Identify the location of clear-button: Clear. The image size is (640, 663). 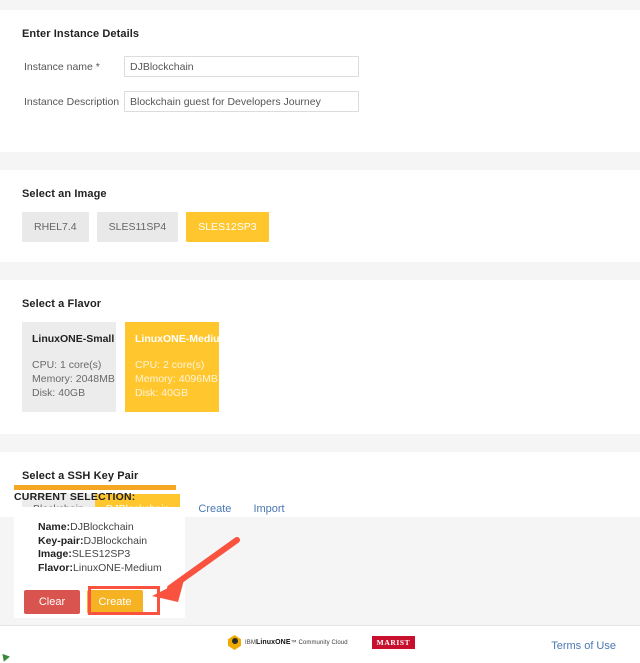
(52, 602).